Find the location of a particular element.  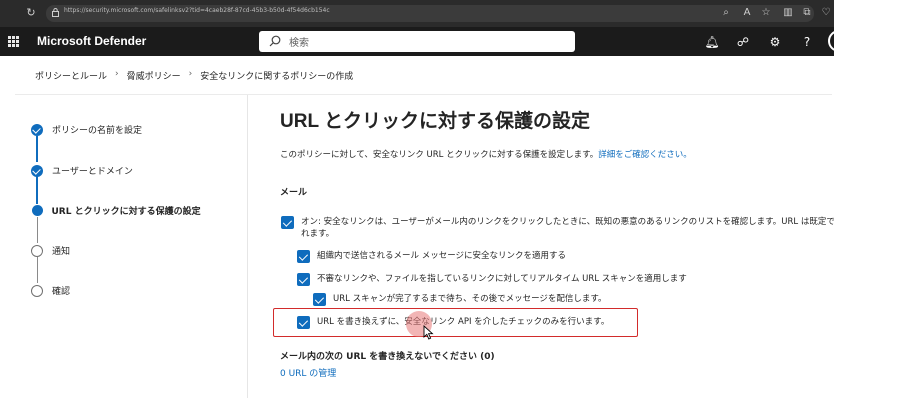

learn-more-link: 詳細をご確認ください。 is located at coordinates (645, 155).